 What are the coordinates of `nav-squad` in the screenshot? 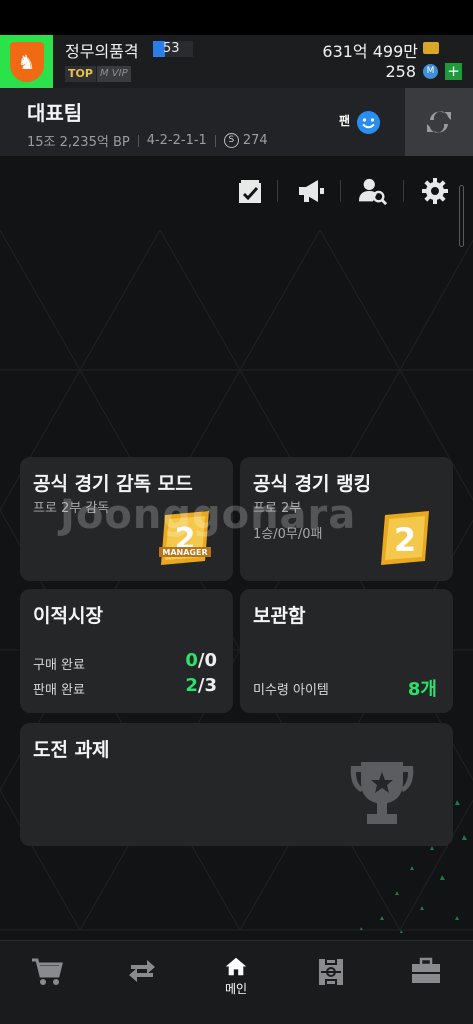 It's located at (331, 977).